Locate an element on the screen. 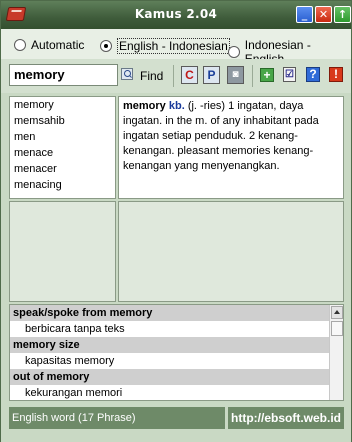  list-item: memory is located at coordinates (62, 105).